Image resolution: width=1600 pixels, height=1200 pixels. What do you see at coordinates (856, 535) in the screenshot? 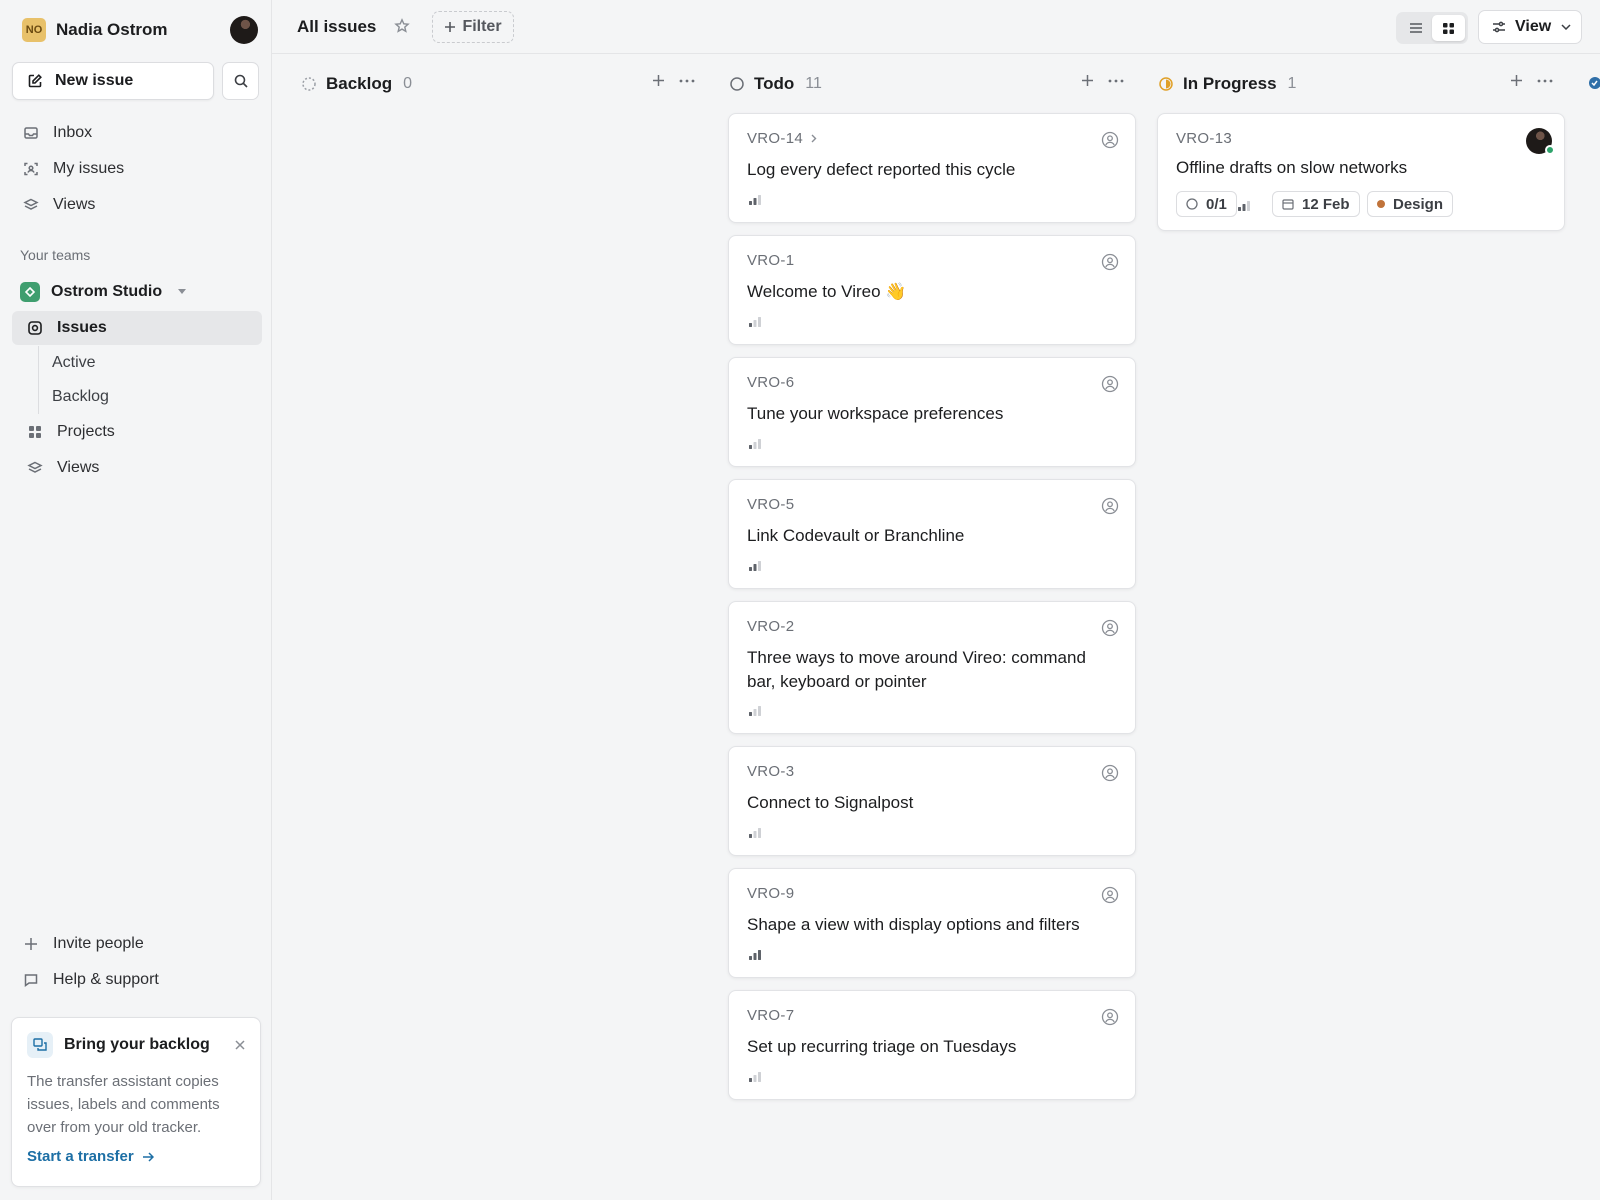
I see `issue-title: Link Codevault or Branchline` at bounding box center [856, 535].